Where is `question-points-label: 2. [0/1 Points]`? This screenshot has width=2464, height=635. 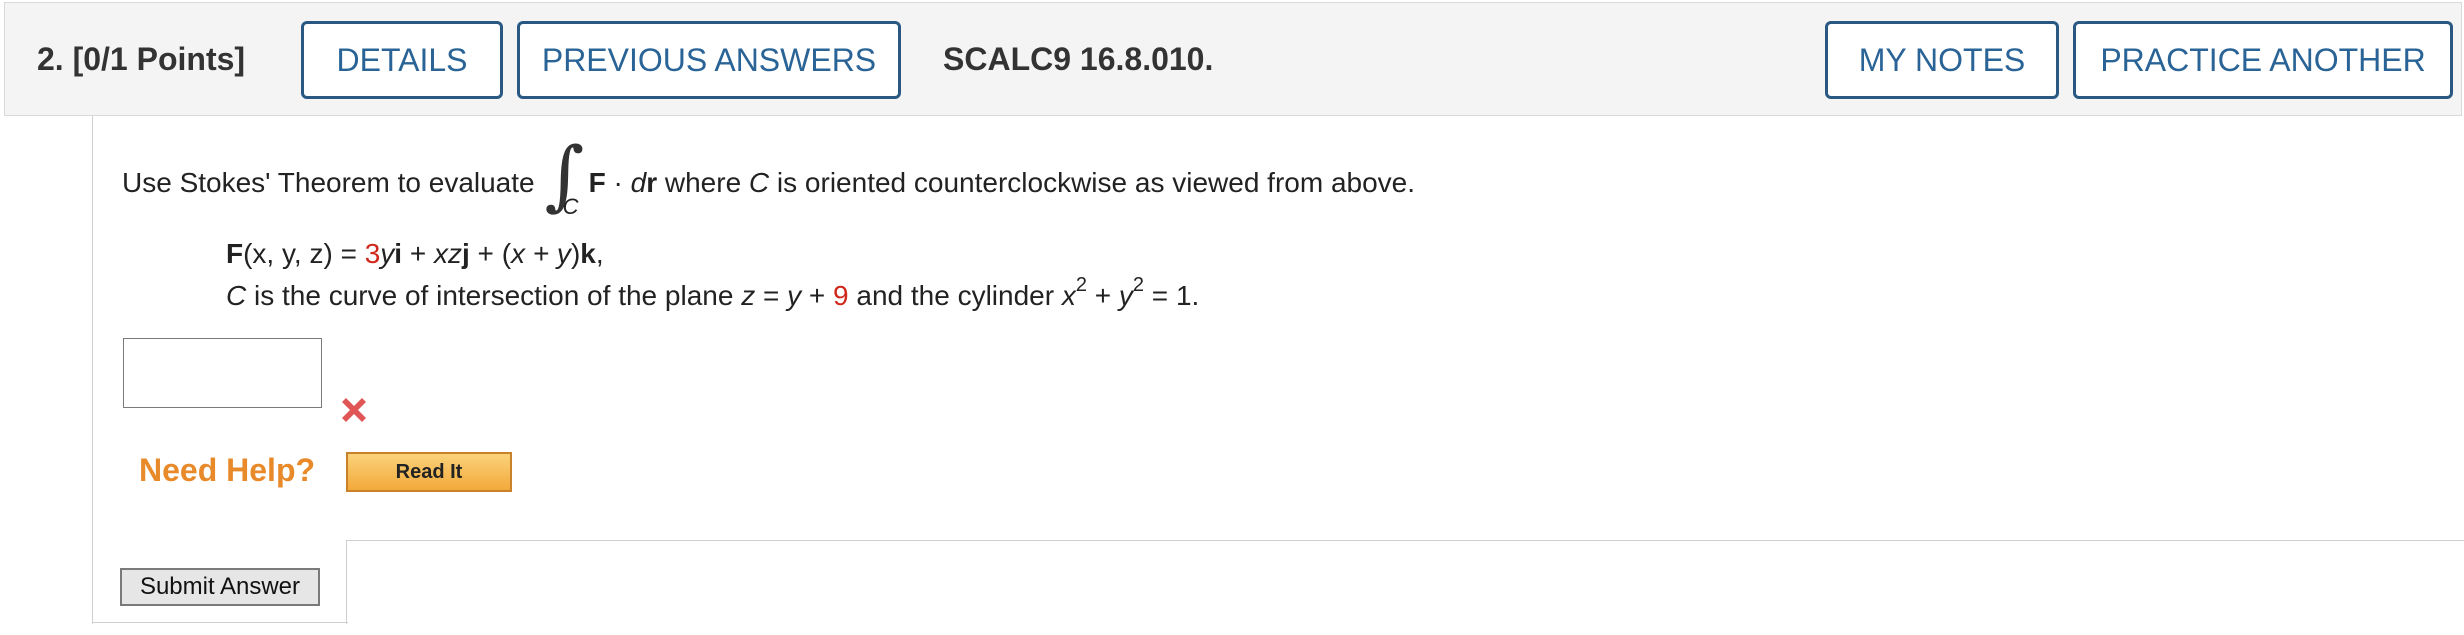
question-points-label: 2. [0/1 Points] is located at coordinates (141, 59).